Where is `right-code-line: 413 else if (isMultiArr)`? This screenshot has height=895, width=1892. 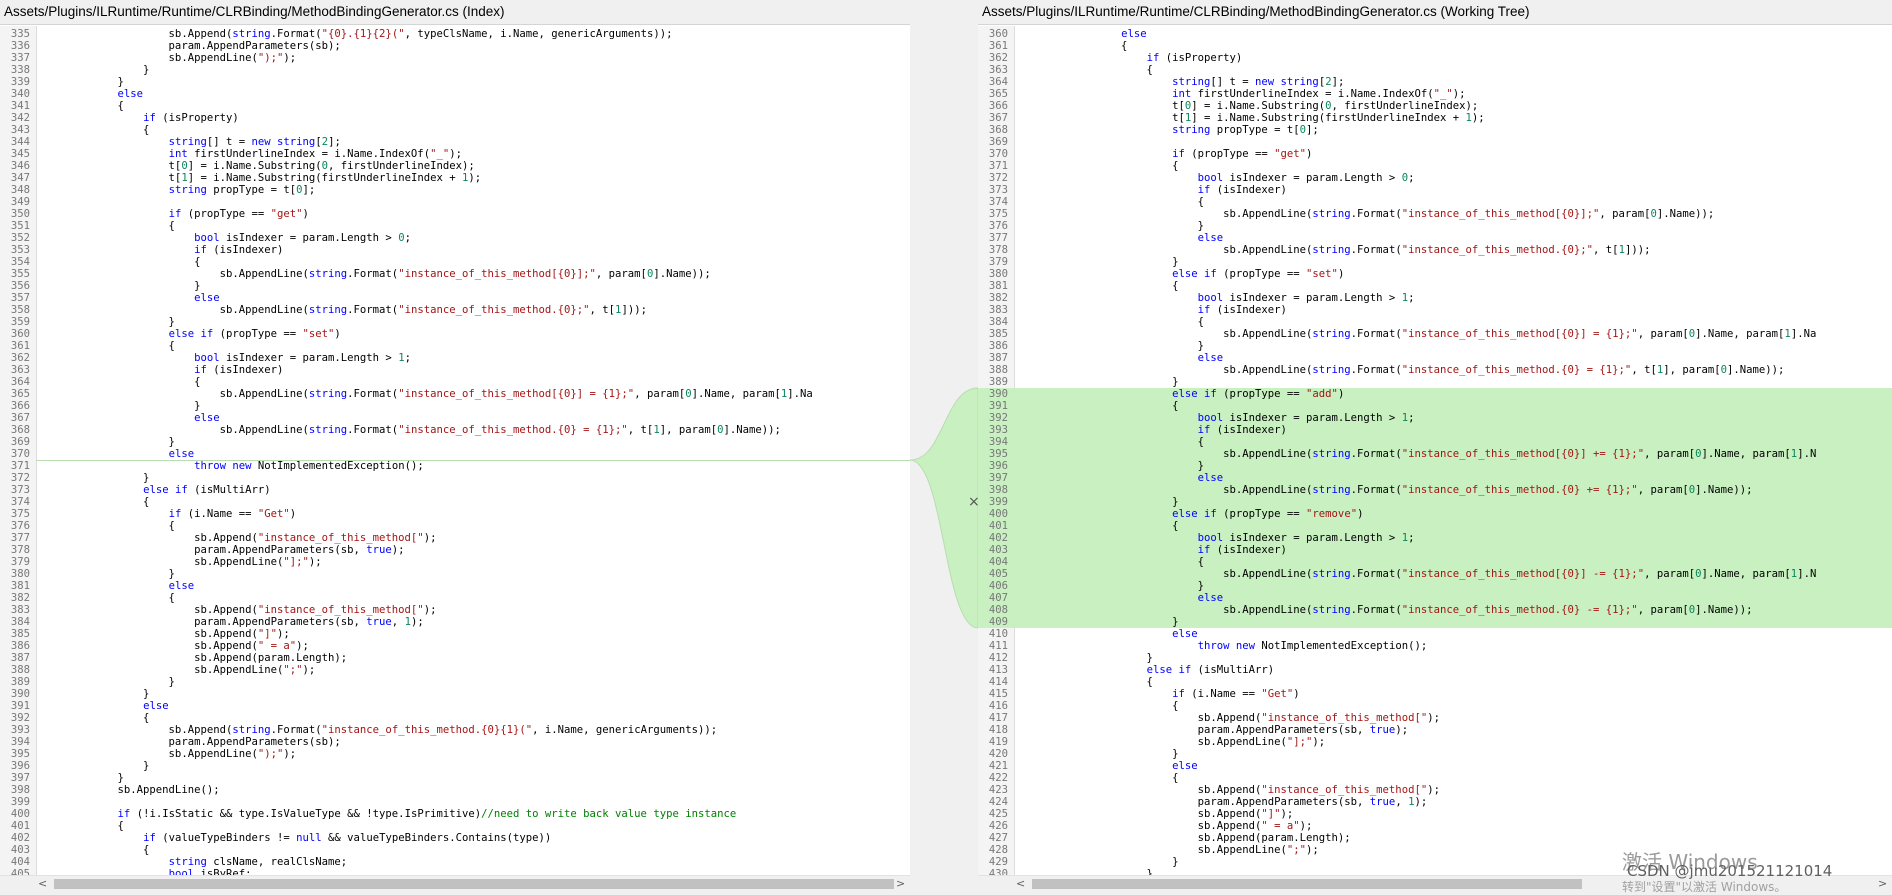 right-code-line: 413 else if (isMultiArr) is located at coordinates (1435, 670).